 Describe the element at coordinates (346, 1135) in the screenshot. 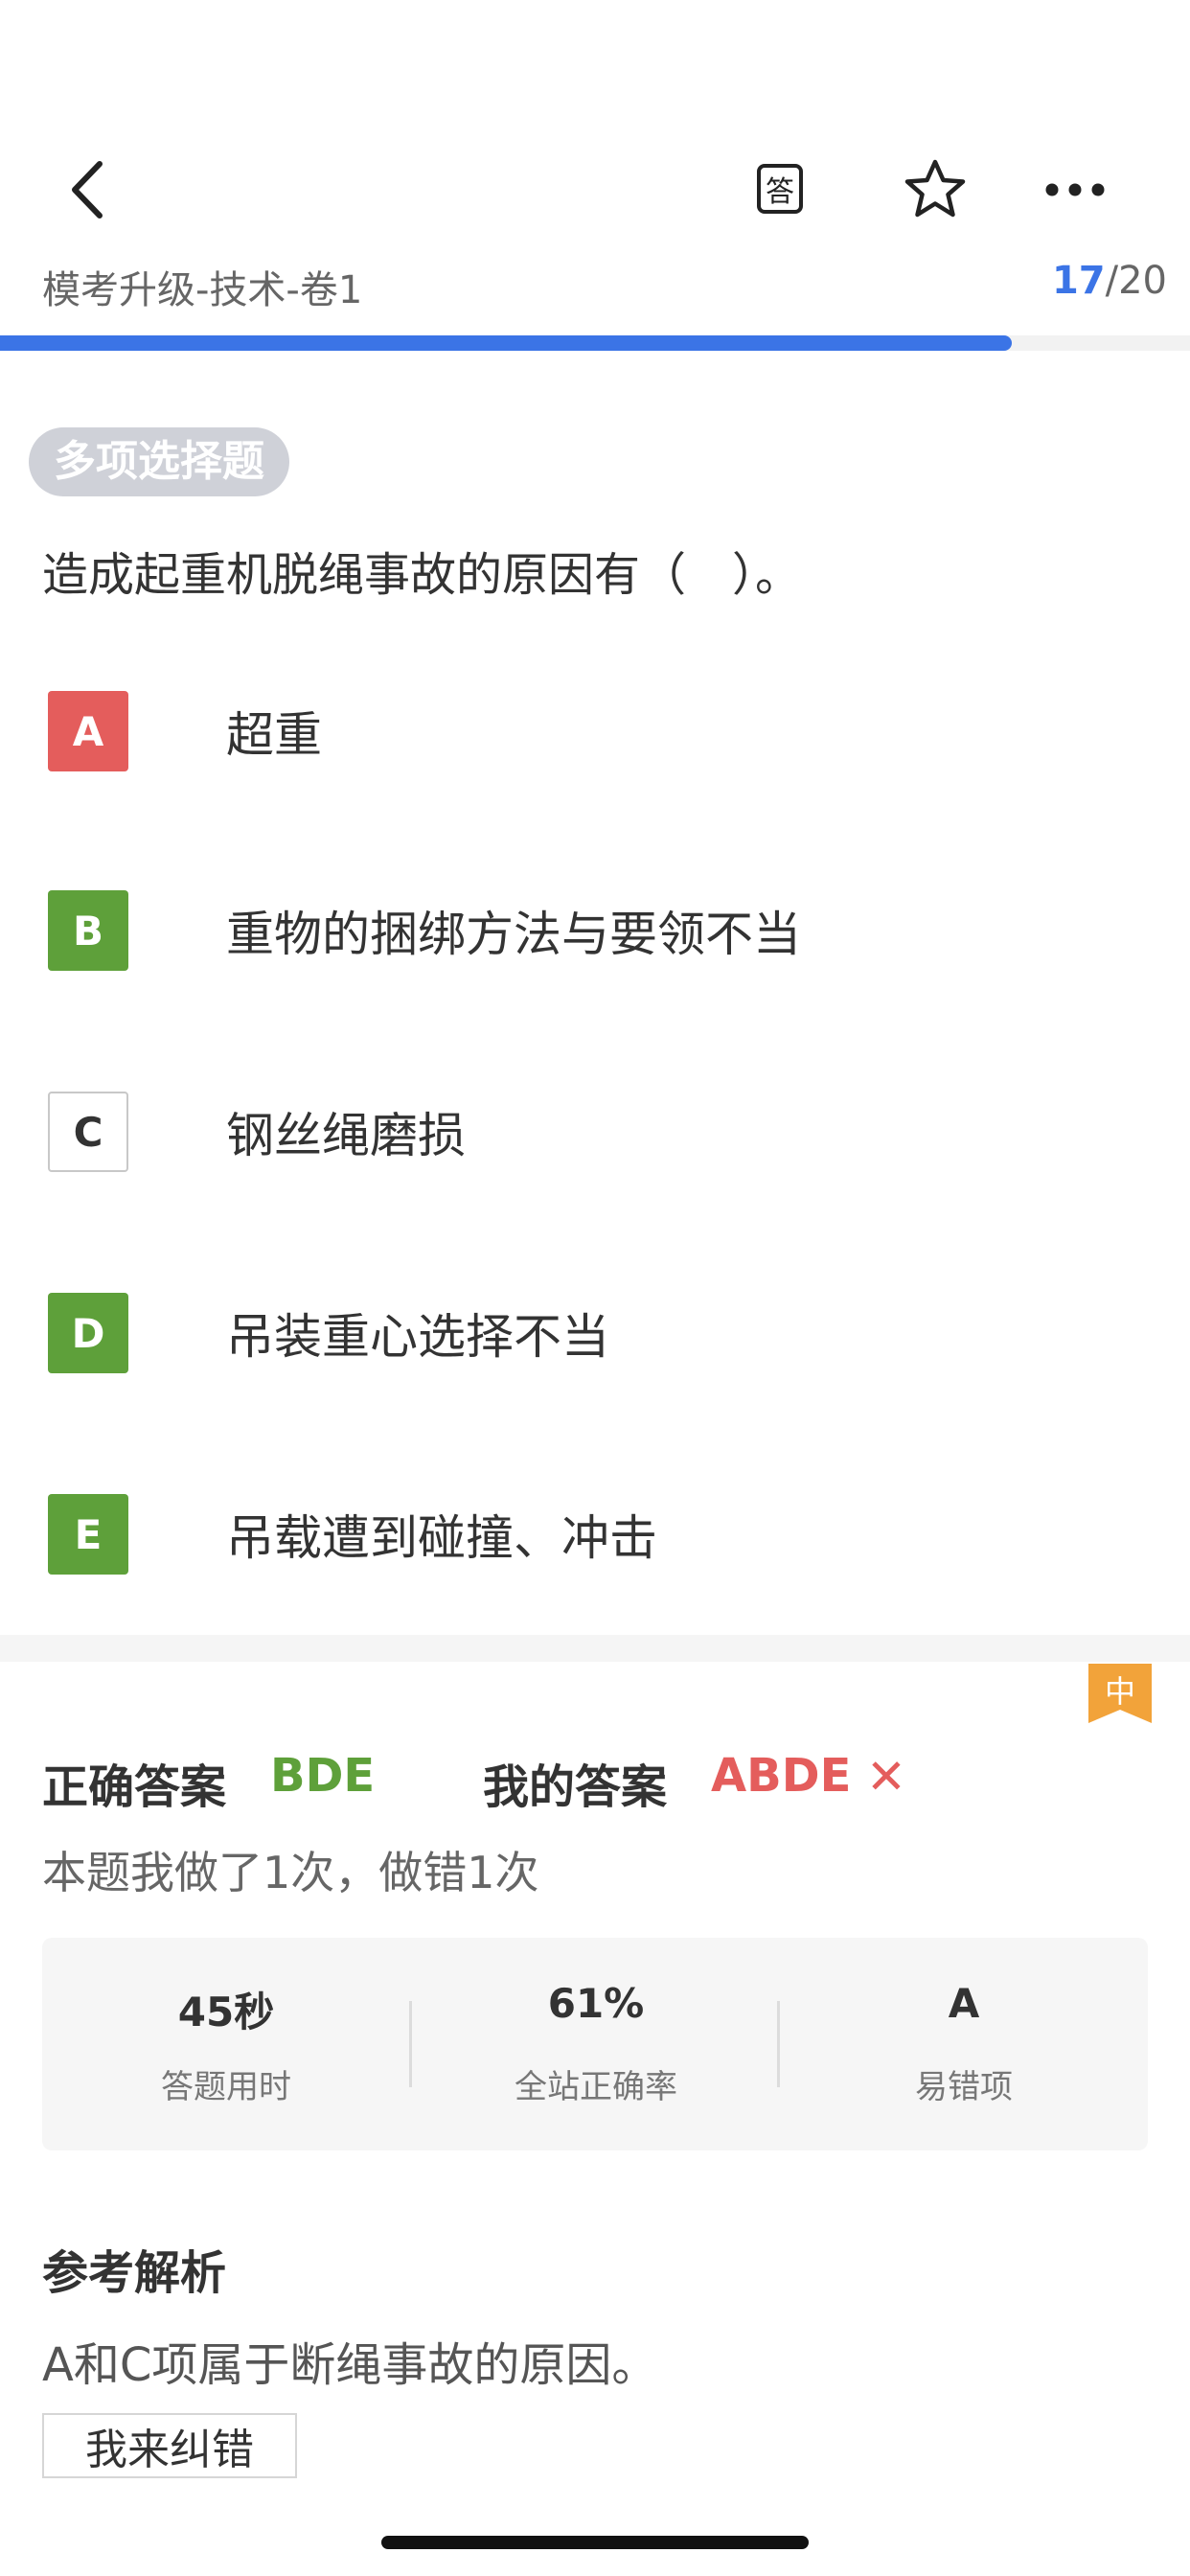

I see `option-c-text: 钢丝绳磨损` at that location.